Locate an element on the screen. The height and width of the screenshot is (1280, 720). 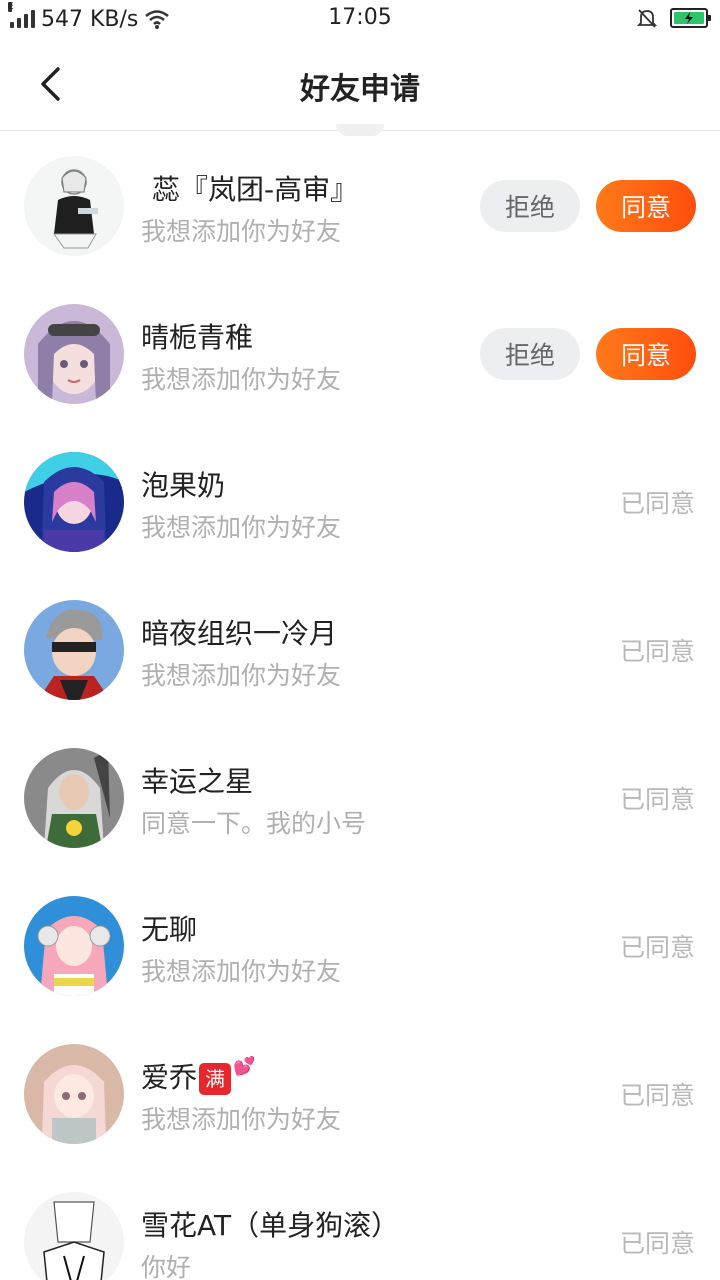
list-item: 晴栀青稚 我想添加你为好友 拒绝 同意 is located at coordinates (360, 356).